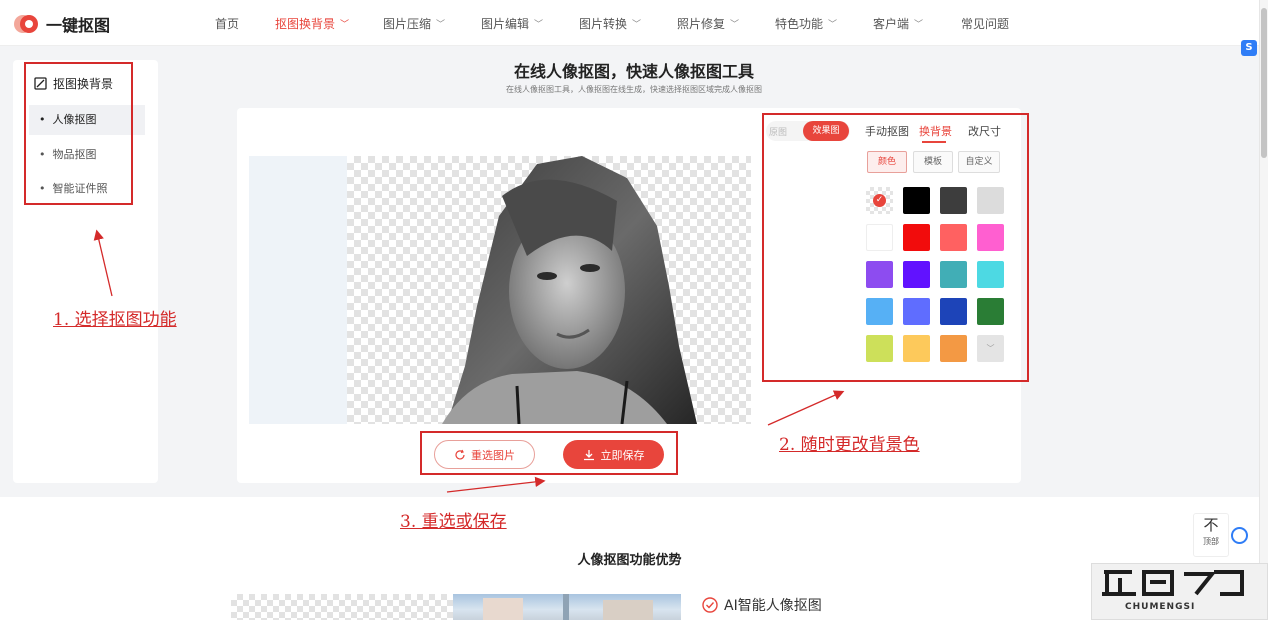  I want to click on nav-item-compress: 图片压缩 ﹀, so click(432, 23).